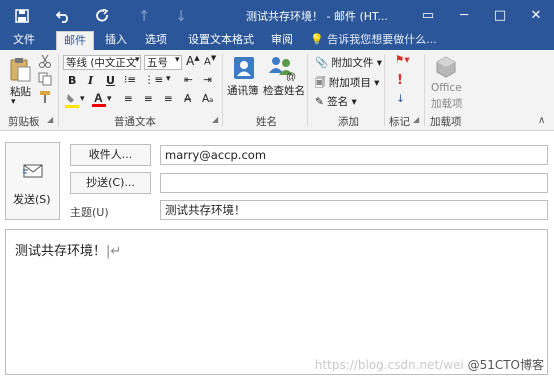 The height and width of the screenshot is (380, 554). I want to click on check-names-icon: @, so click(282, 67).